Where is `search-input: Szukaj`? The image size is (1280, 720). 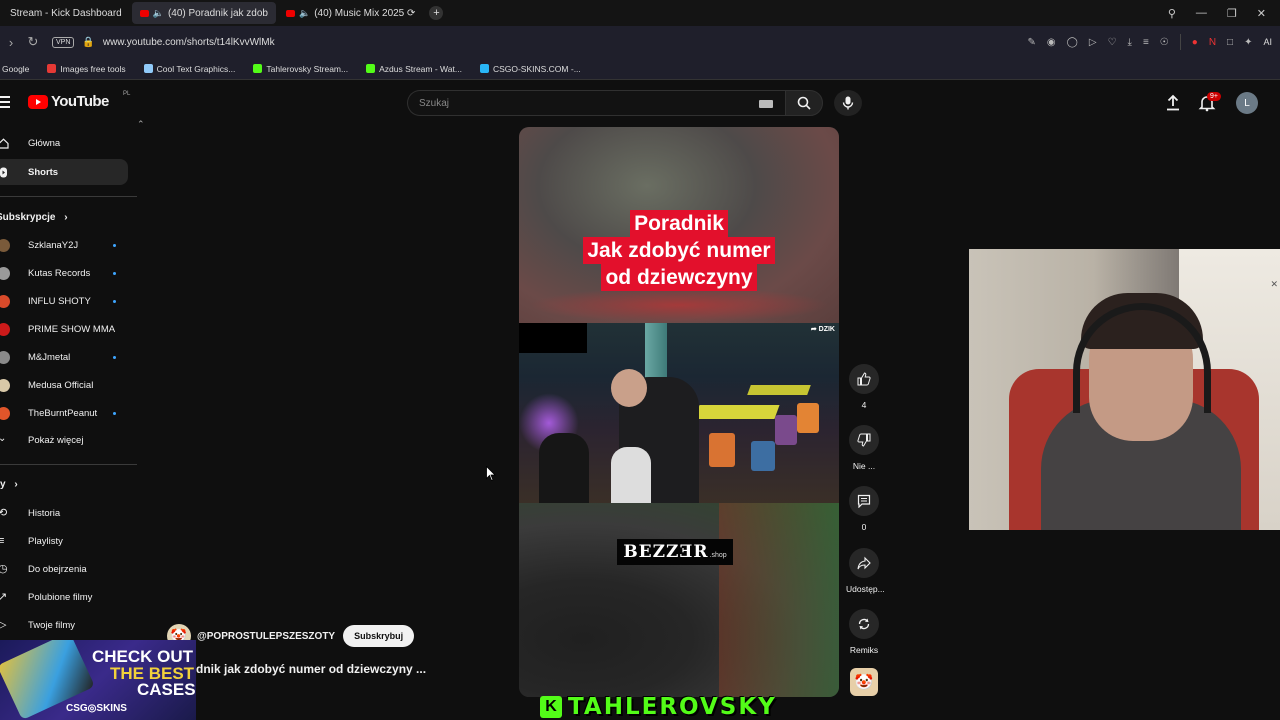 search-input: Szukaj is located at coordinates (596, 103).